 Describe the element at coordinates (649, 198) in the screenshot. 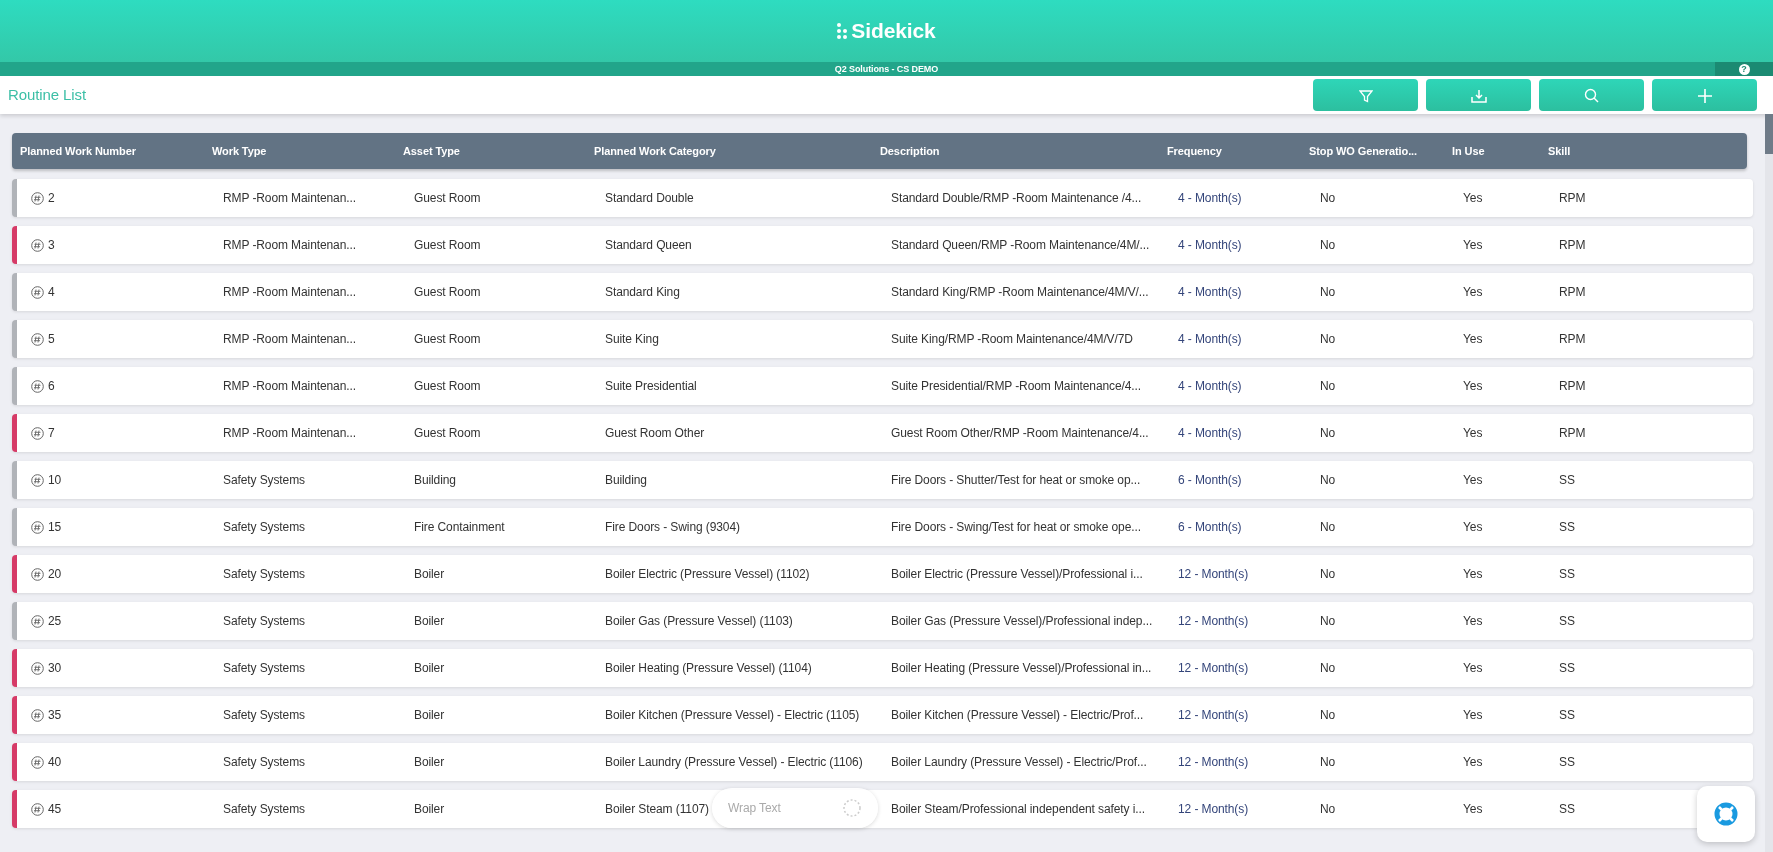

I see `table-cell: Standard Double` at that location.